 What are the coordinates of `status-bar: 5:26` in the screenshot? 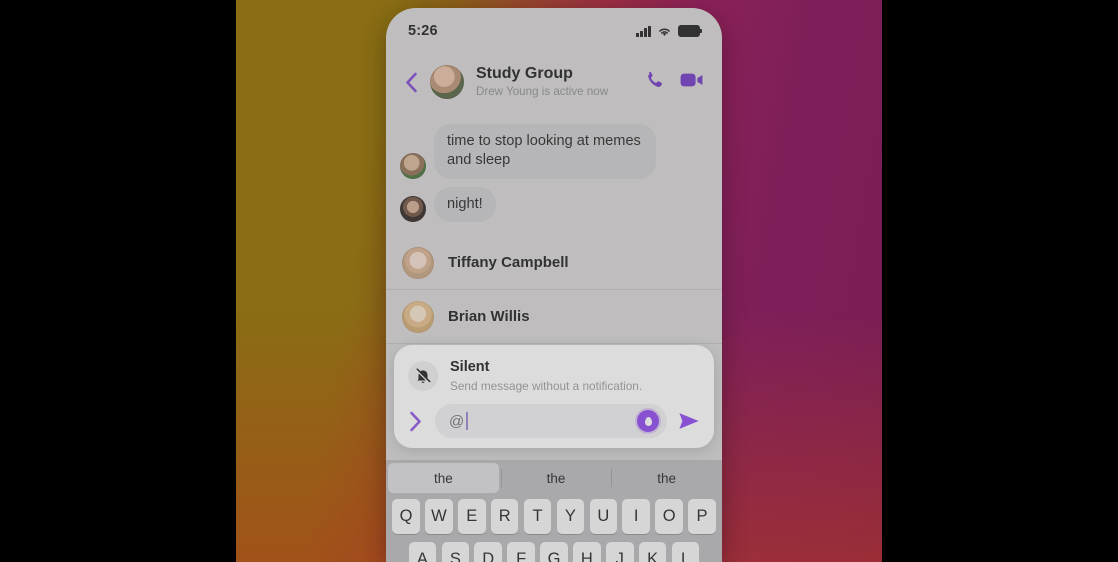 It's located at (554, 31).